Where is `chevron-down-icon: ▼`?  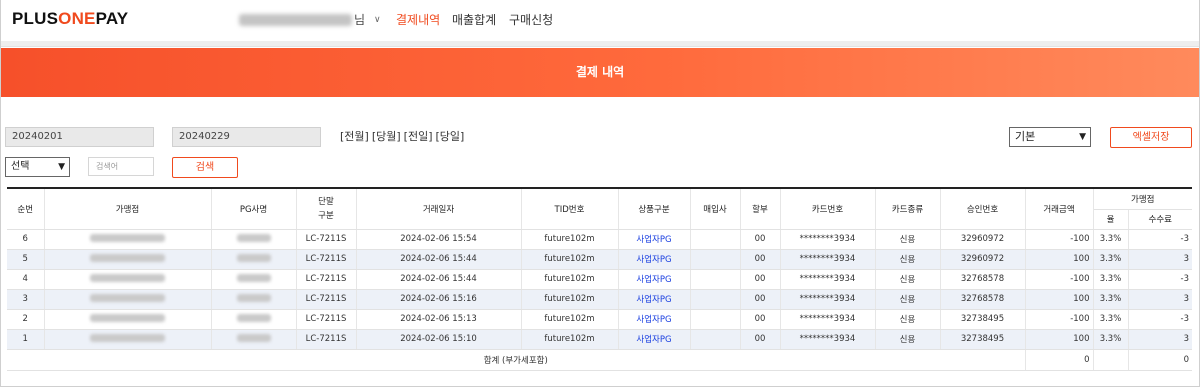 chevron-down-icon: ▼ is located at coordinates (61, 167).